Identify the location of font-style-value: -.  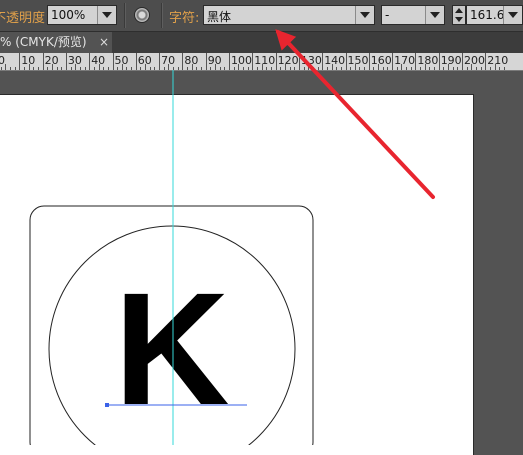
(387, 15).